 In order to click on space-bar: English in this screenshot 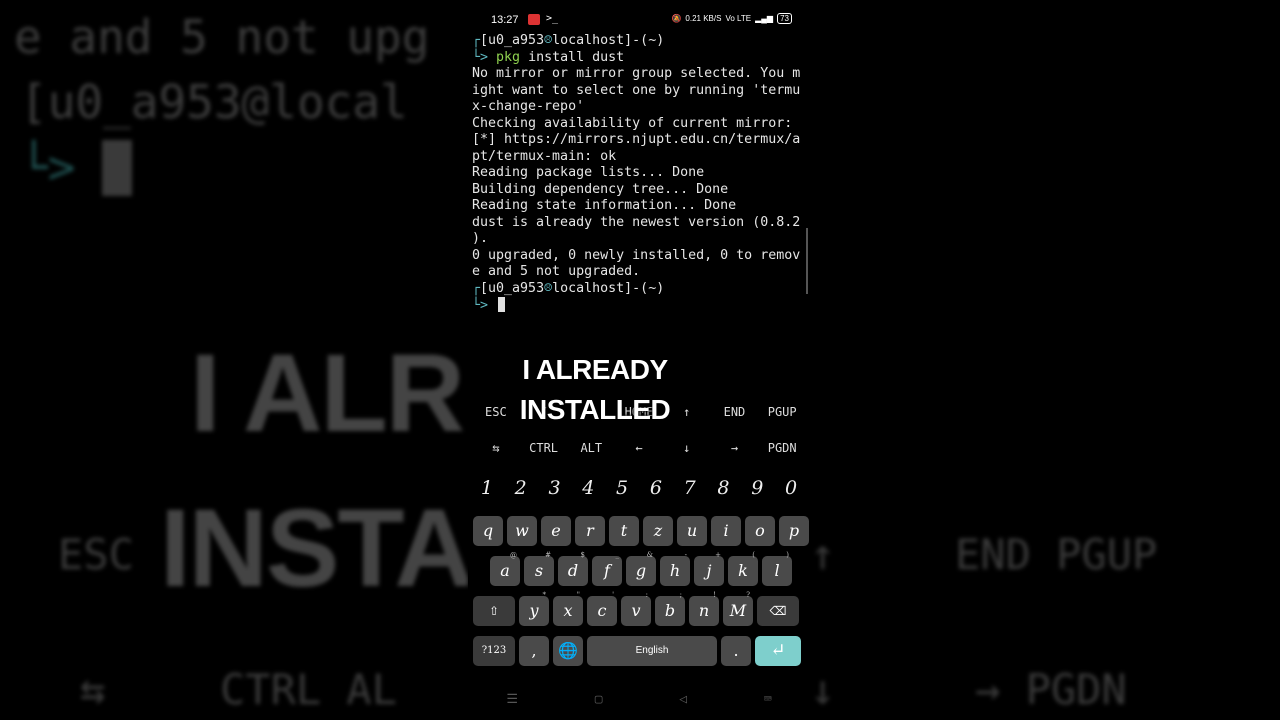, I will do `click(652, 651)`.